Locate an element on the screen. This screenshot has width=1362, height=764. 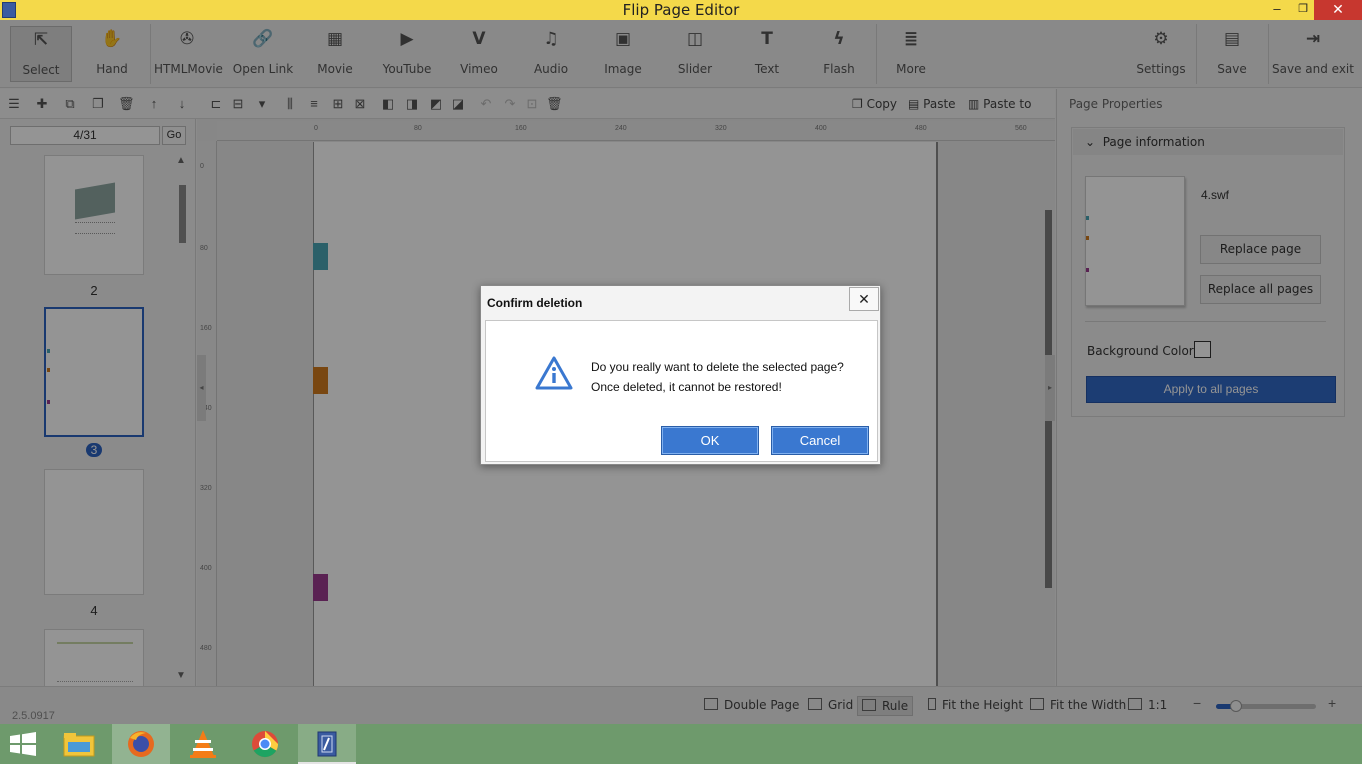
chrome-icon is located at coordinates (265, 744).